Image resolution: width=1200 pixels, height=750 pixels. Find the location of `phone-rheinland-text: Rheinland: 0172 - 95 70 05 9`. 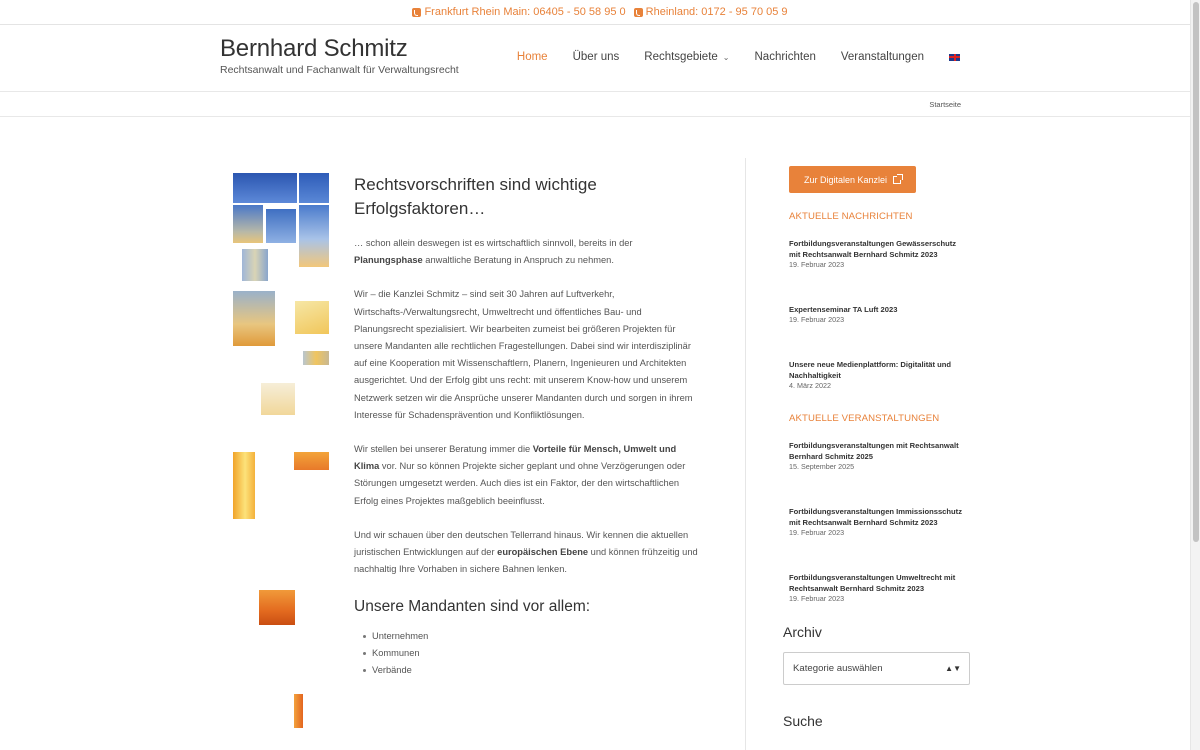

phone-rheinland-text: Rheinland: 0172 - 95 70 05 9 is located at coordinates (717, 12).